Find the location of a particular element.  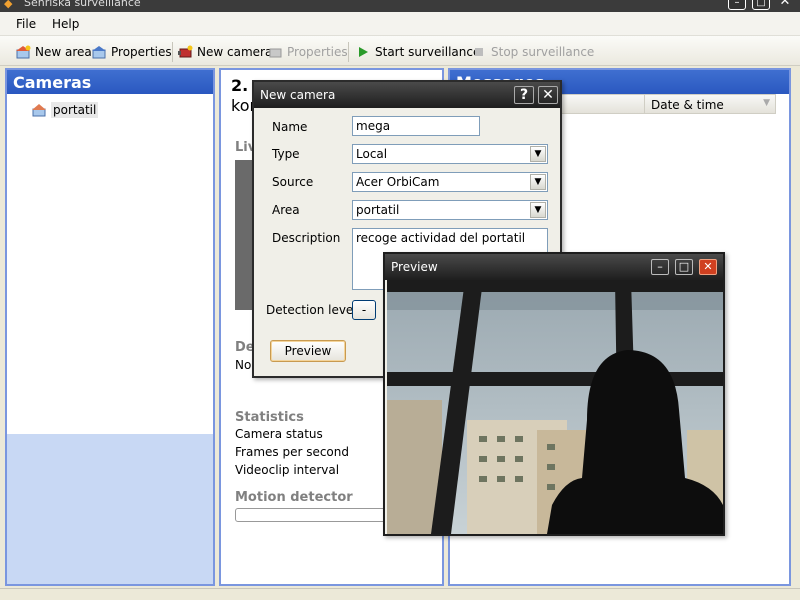

stop-icon is located at coordinates (479, 52).